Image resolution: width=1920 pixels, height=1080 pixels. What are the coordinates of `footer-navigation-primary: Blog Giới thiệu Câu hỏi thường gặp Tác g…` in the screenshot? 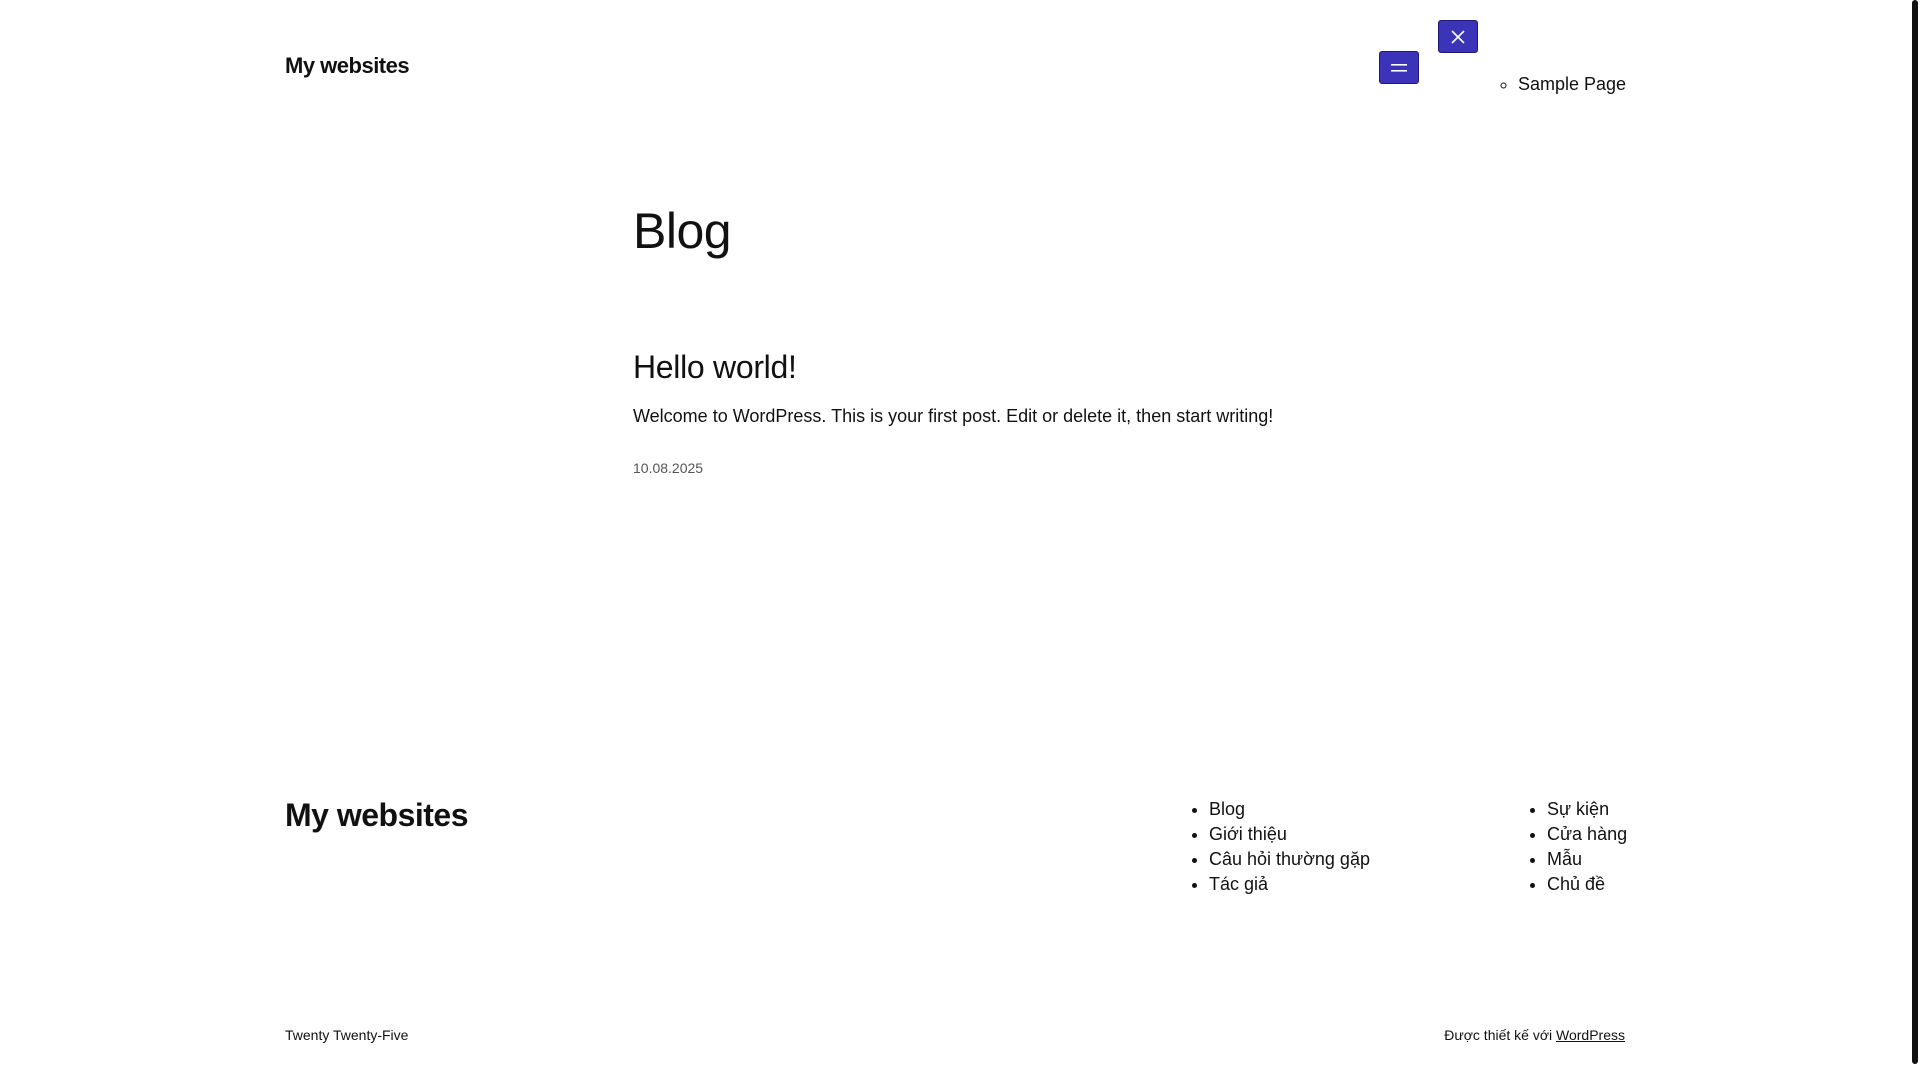 It's located at (1289, 847).